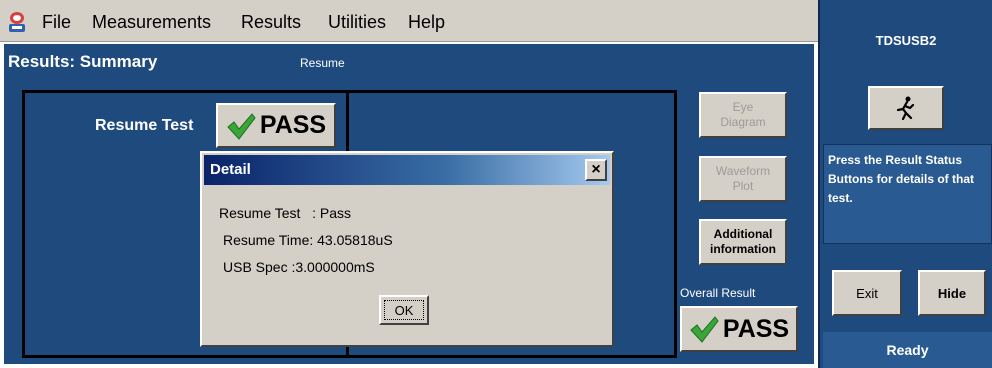 The width and height of the screenshot is (992, 368). I want to click on close-icon: ×, so click(596, 170).